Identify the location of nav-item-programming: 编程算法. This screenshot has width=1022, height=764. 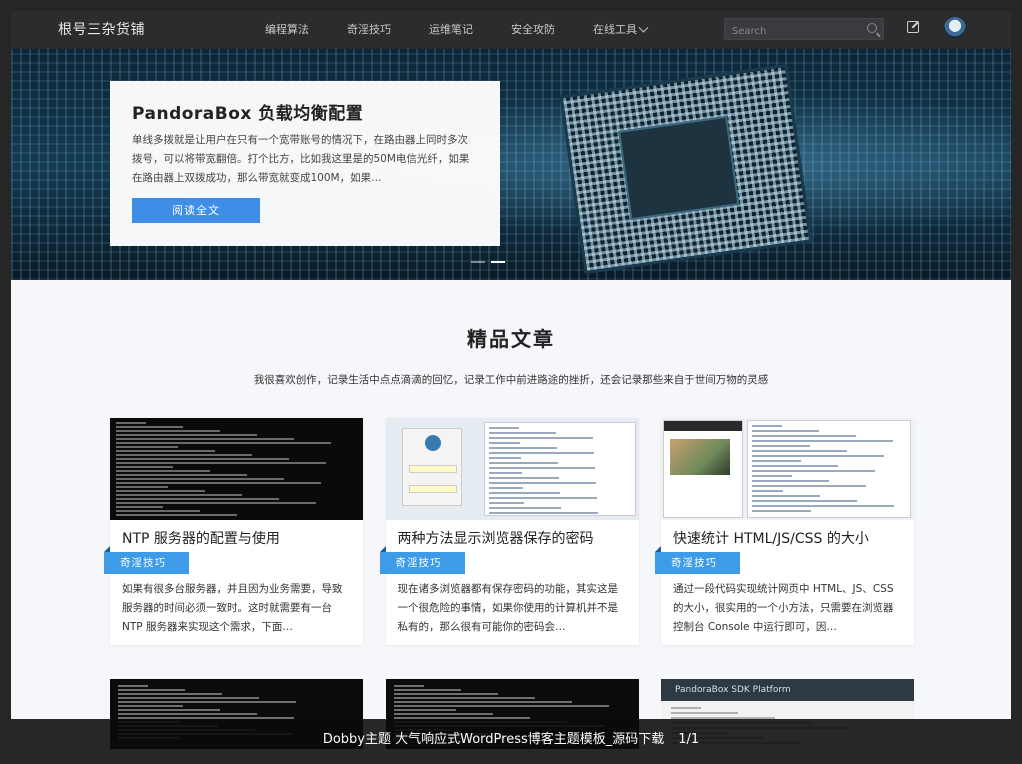
(287, 30).